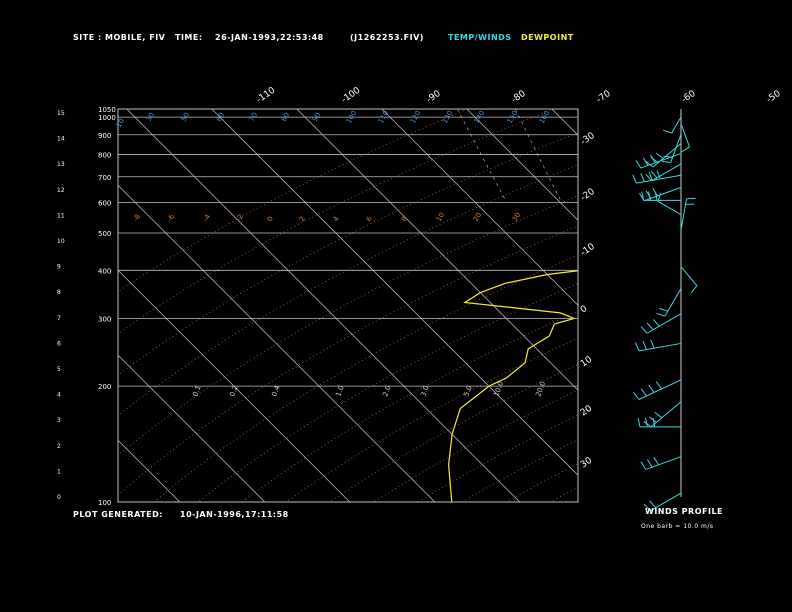 The width and height of the screenshot is (792, 612). I want to click on pressure-tick-label: 200, so click(104, 387).